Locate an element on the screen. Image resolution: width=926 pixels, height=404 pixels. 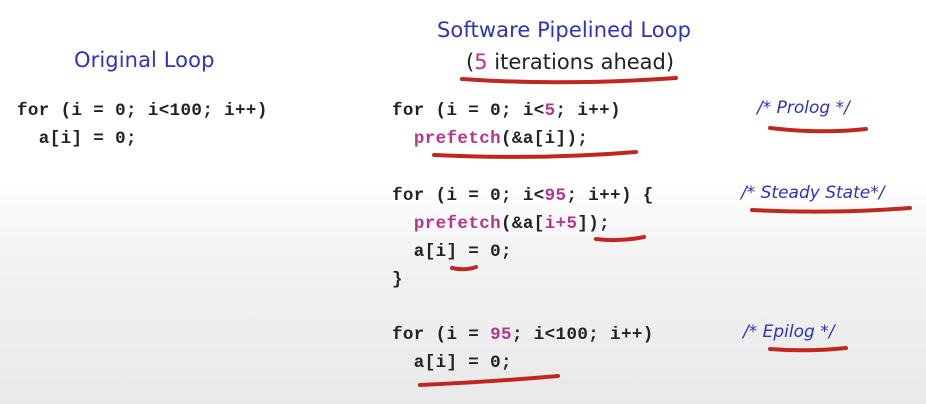
prolog-line-1: for (i = 0; i<5; i++) is located at coordinates (506, 111).